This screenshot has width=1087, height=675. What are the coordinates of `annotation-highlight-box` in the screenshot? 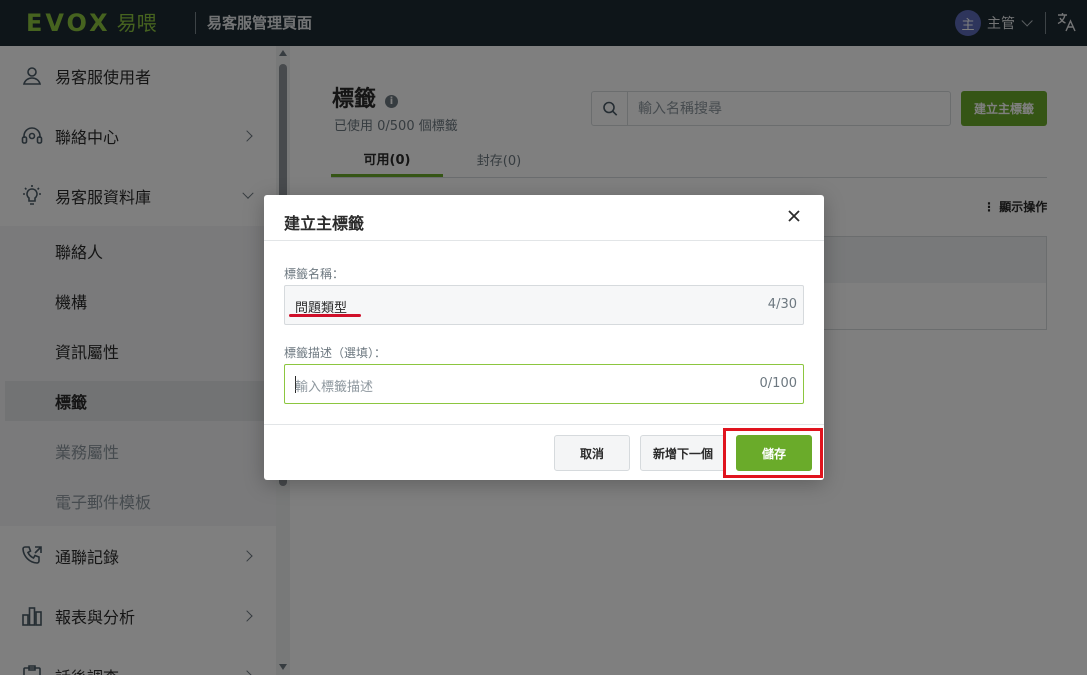 It's located at (773, 453).